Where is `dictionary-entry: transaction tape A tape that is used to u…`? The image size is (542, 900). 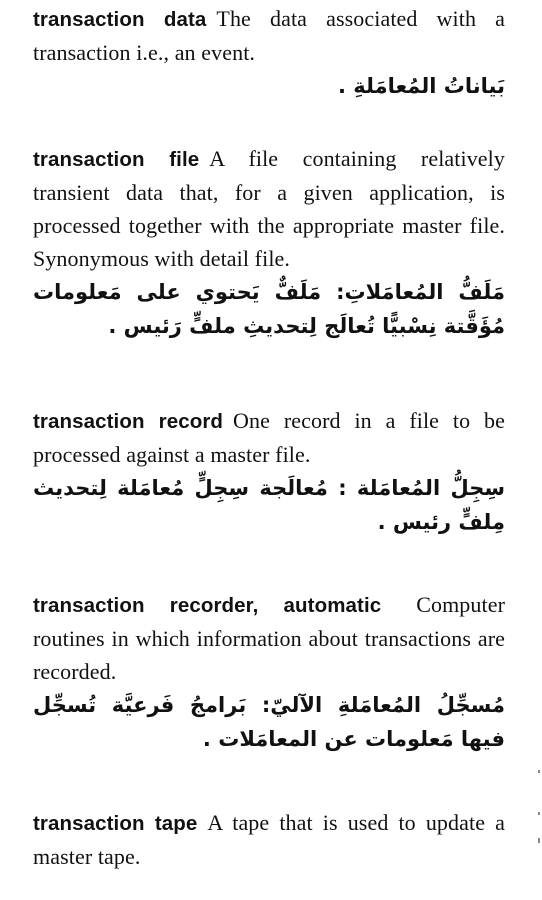
dictionary-entry: transaction tape A tape that is used to u… is located at coordinates (269, 839).